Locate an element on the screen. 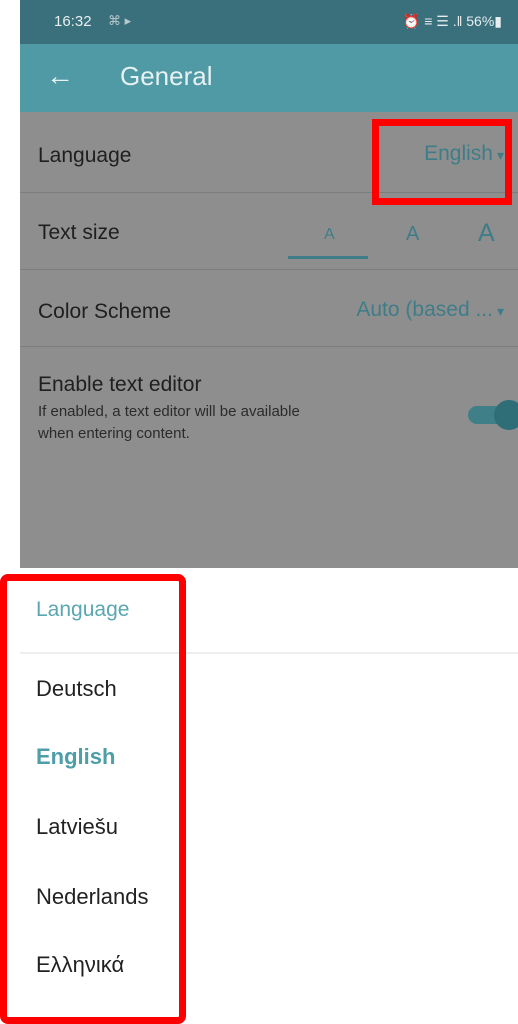 This screenshot has width=518, height=1024. color-scheme-setting-row: Color Scheme Auto (based ... ▾ is located at coordinates (269, 308).